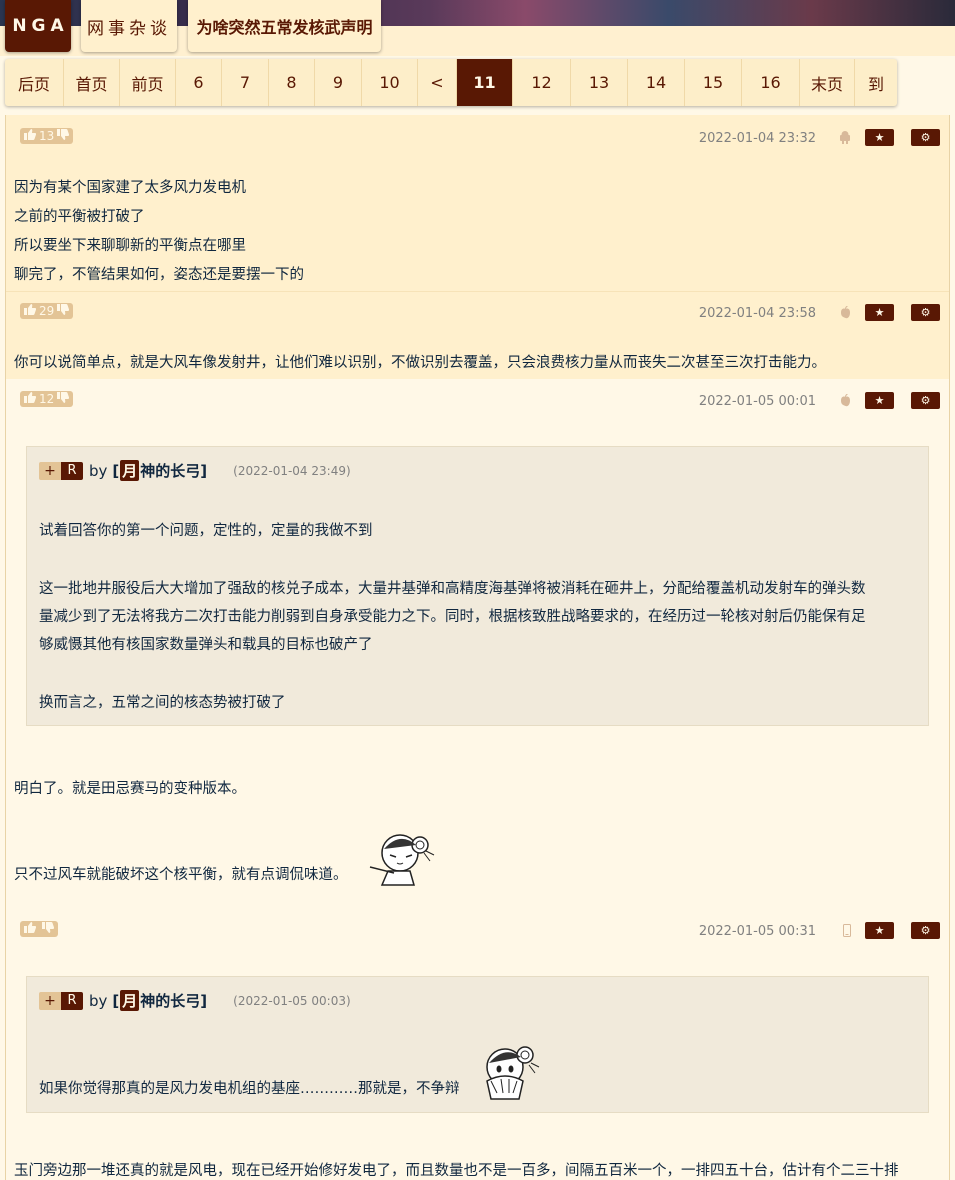 The image size is (955, 1180). What do you see at coordinates (542, 82) in the screenshot?
I see `pager-page-12: 12` at bounding box center [542, 82].